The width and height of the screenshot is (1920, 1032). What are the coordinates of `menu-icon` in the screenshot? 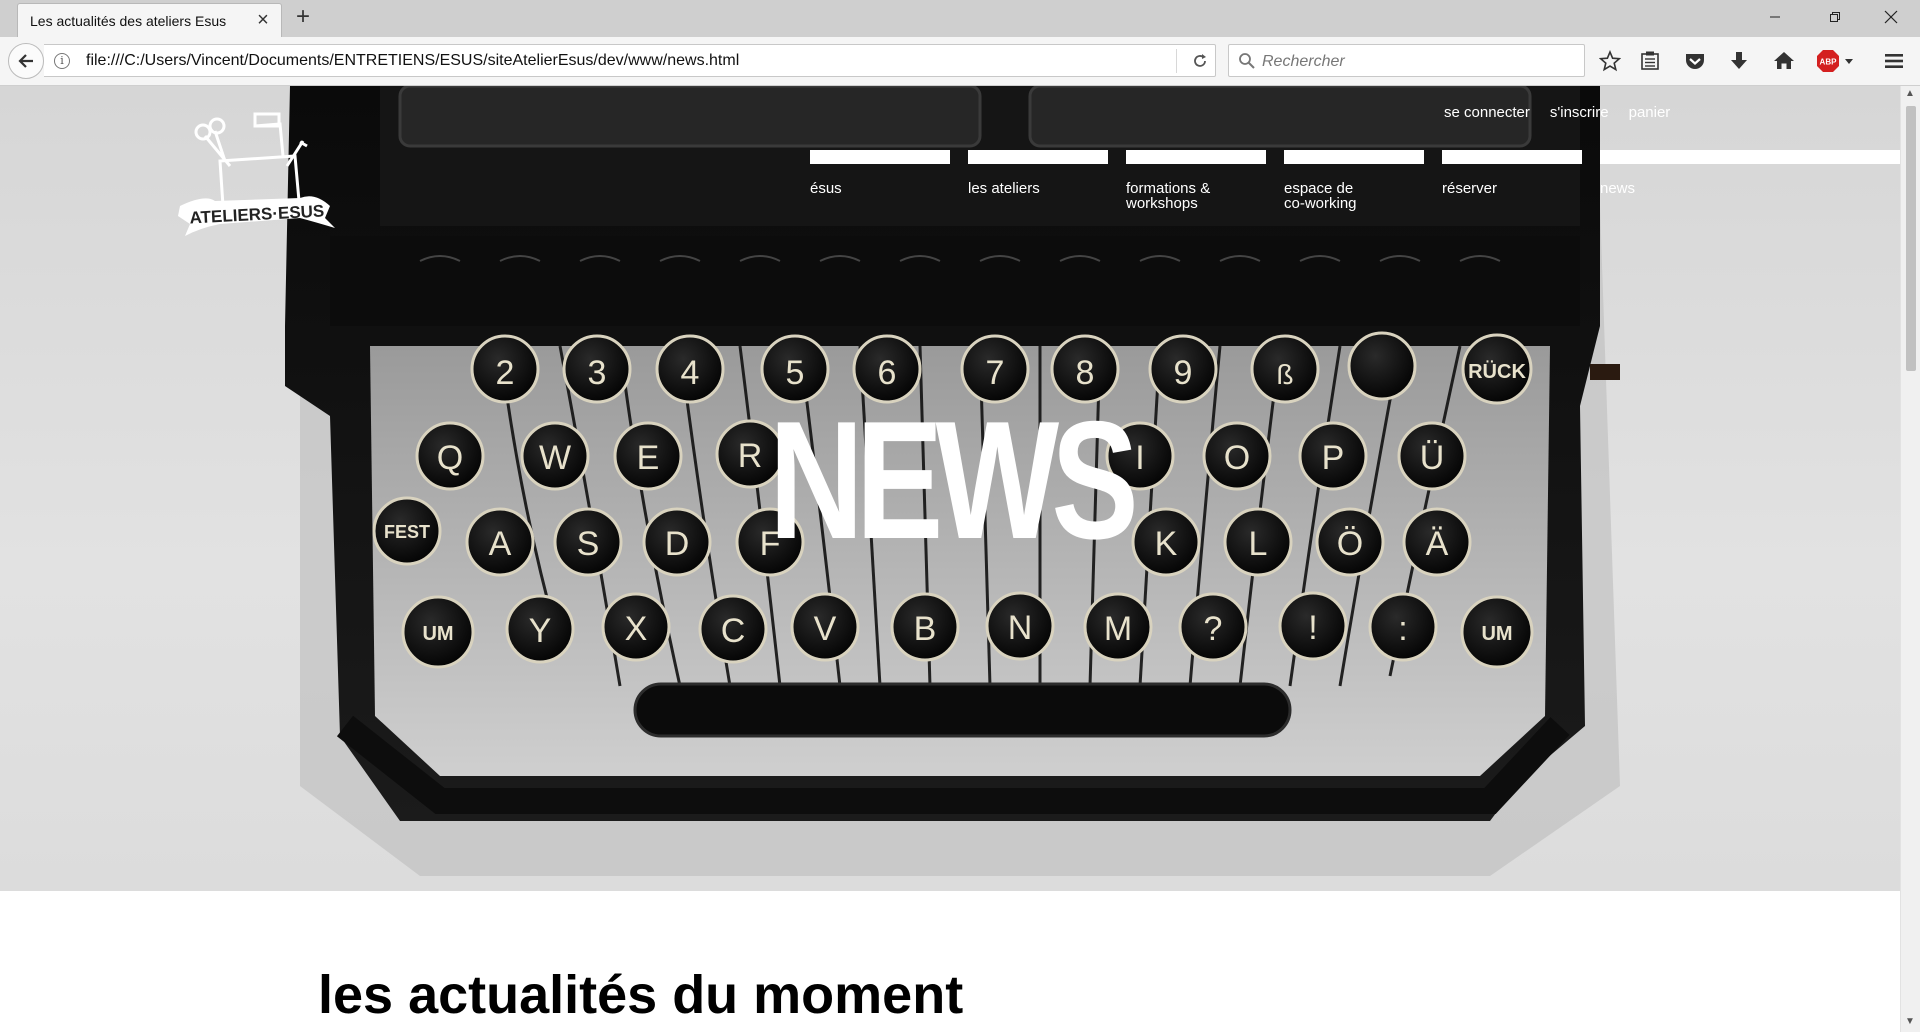 It's located at (1894, 61).